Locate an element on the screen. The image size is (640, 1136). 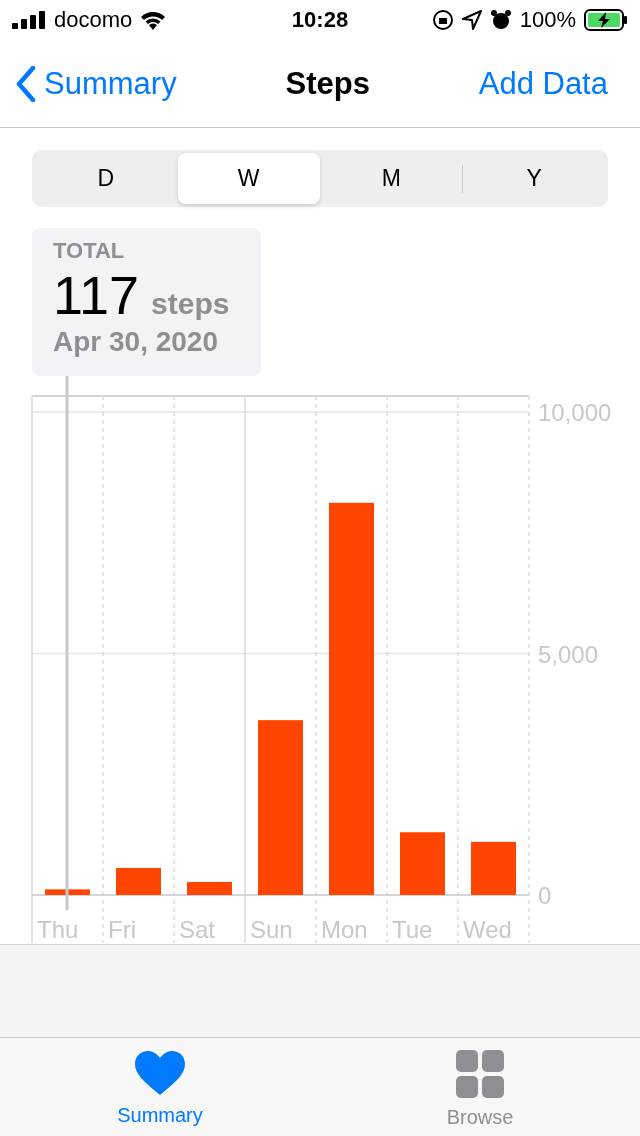
period-segment: D is located at coordinates (106, 178).